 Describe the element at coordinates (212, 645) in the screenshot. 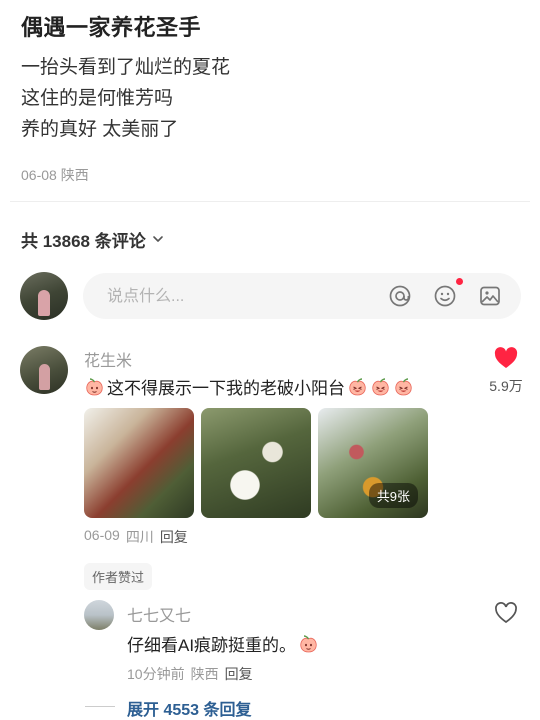

I see `reply-text-body: 仔细看AI痕跡挺重的。` at that location.